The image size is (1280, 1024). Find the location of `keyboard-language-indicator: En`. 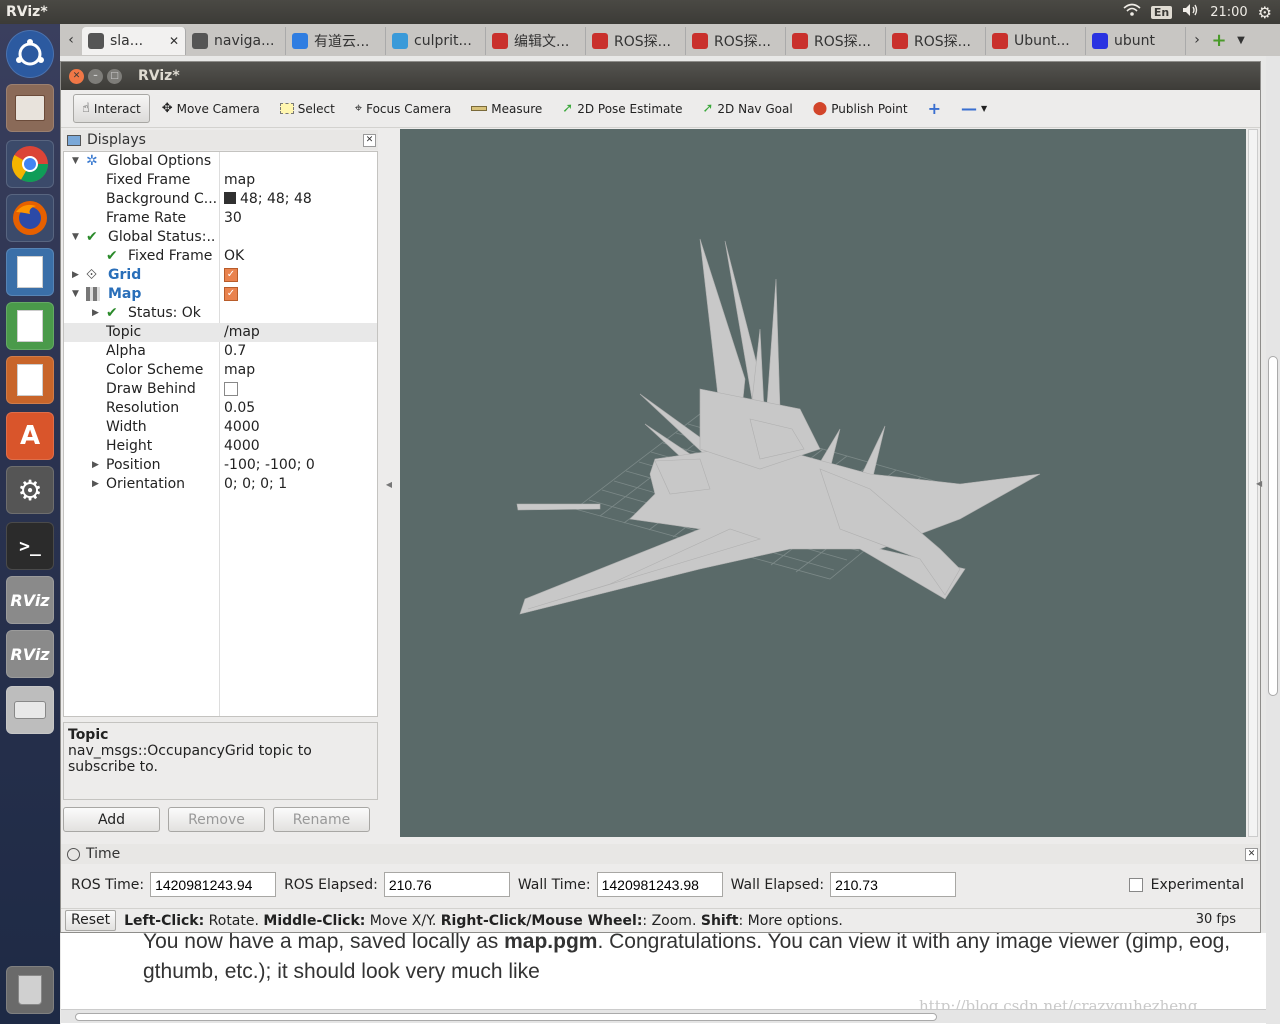

keyboard-language-indicator: En is located at coordinates (1161, 12).